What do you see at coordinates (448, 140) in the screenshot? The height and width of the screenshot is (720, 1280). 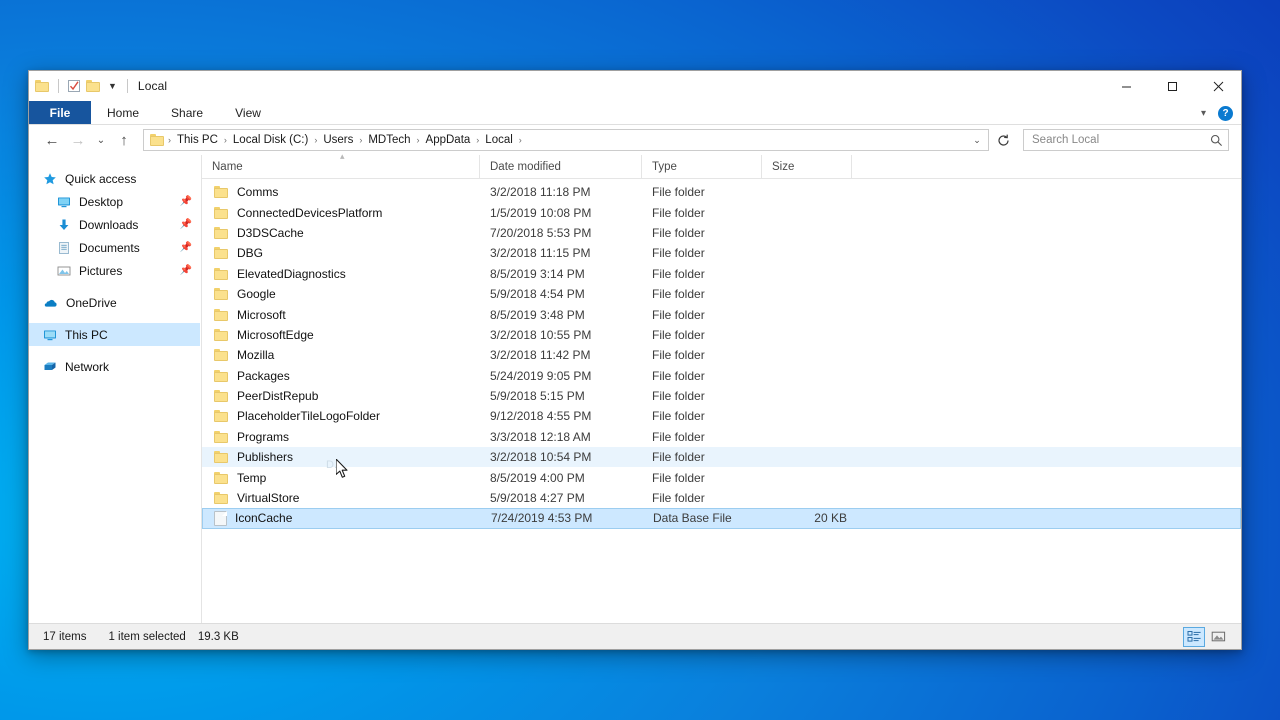 I see `breadcrumb-appdata: AppData` at bounding box center [448, 140].